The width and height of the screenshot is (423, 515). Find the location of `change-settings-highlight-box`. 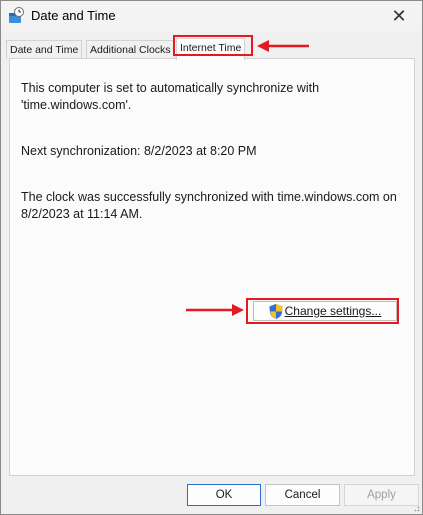

change-settings-highlight-box is located at coordinates (322, 311).